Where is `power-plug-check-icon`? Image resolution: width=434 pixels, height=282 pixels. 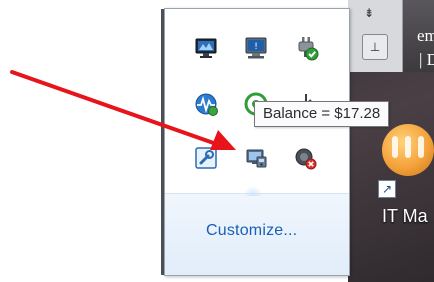 power-plug-check-icon is located at coordinates (306, 48).